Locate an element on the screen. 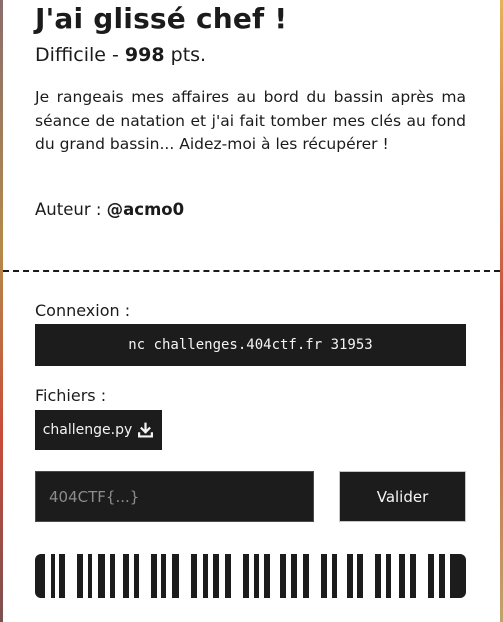 The height and width of the screenshot is (622, 503). connection-command: nc challenges.404ctf.fr 31953 is located at coordinates (250, 345).